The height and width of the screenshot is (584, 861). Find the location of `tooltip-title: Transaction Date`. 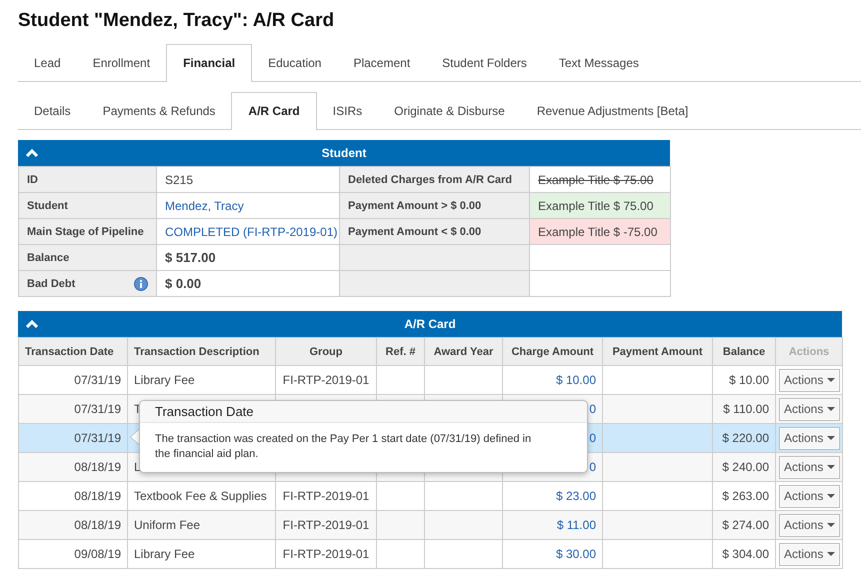

tooltip-title: Transaction Date is located at coordinates (363, 412).